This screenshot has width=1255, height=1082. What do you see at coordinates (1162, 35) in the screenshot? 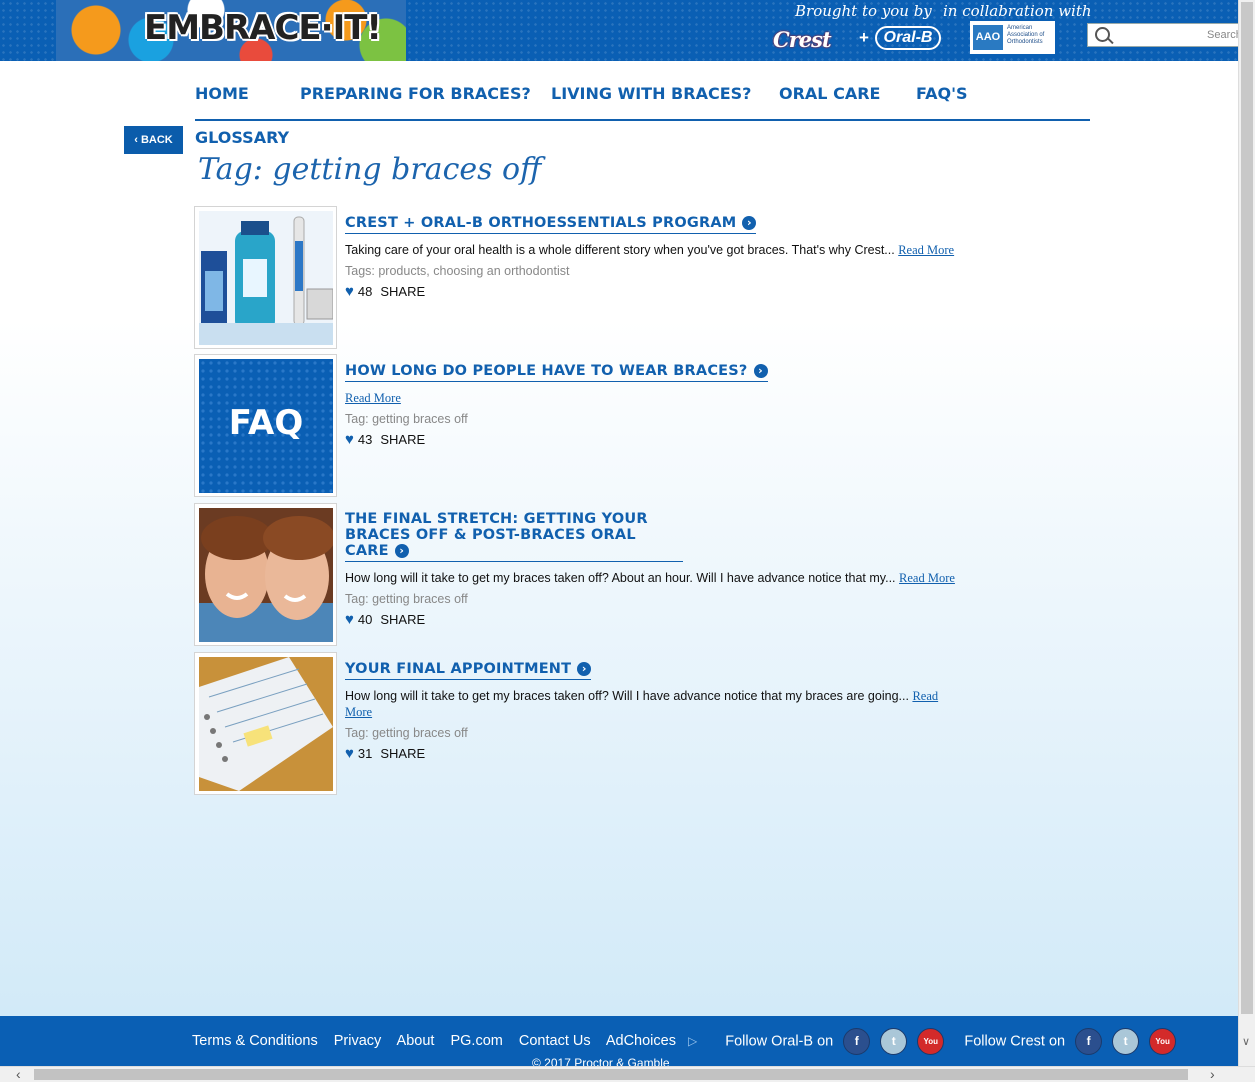
I see `search-box: Search` at bounding box center [1162, 35].